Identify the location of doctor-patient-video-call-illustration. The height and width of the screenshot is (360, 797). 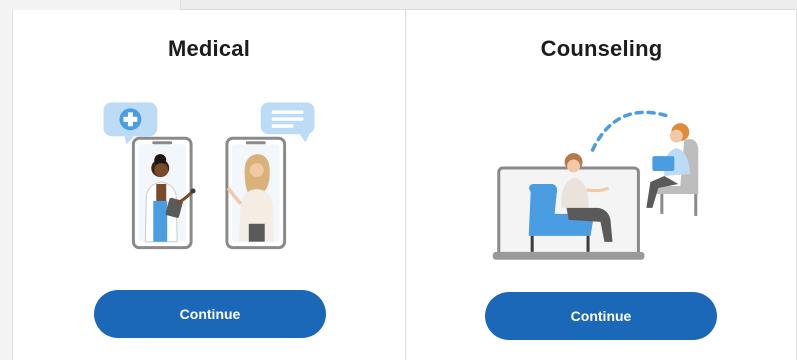
(209, 176).